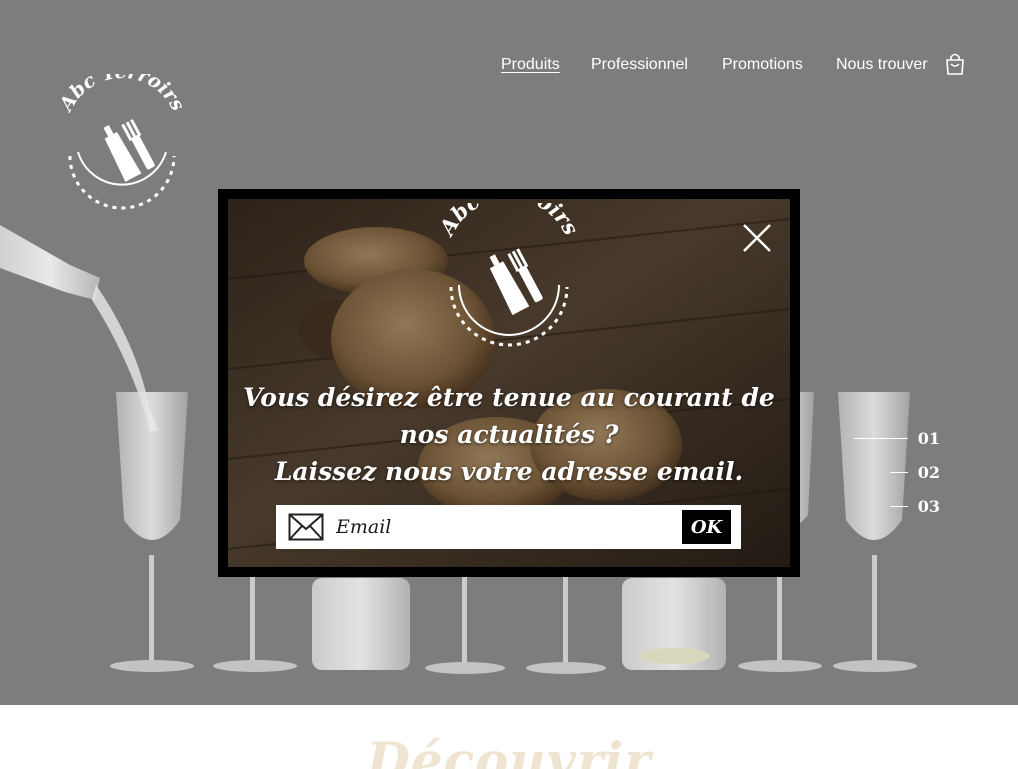 The image size is (1018, 769). I want to click on nav-link-produits: Produits, so click(530, 65).